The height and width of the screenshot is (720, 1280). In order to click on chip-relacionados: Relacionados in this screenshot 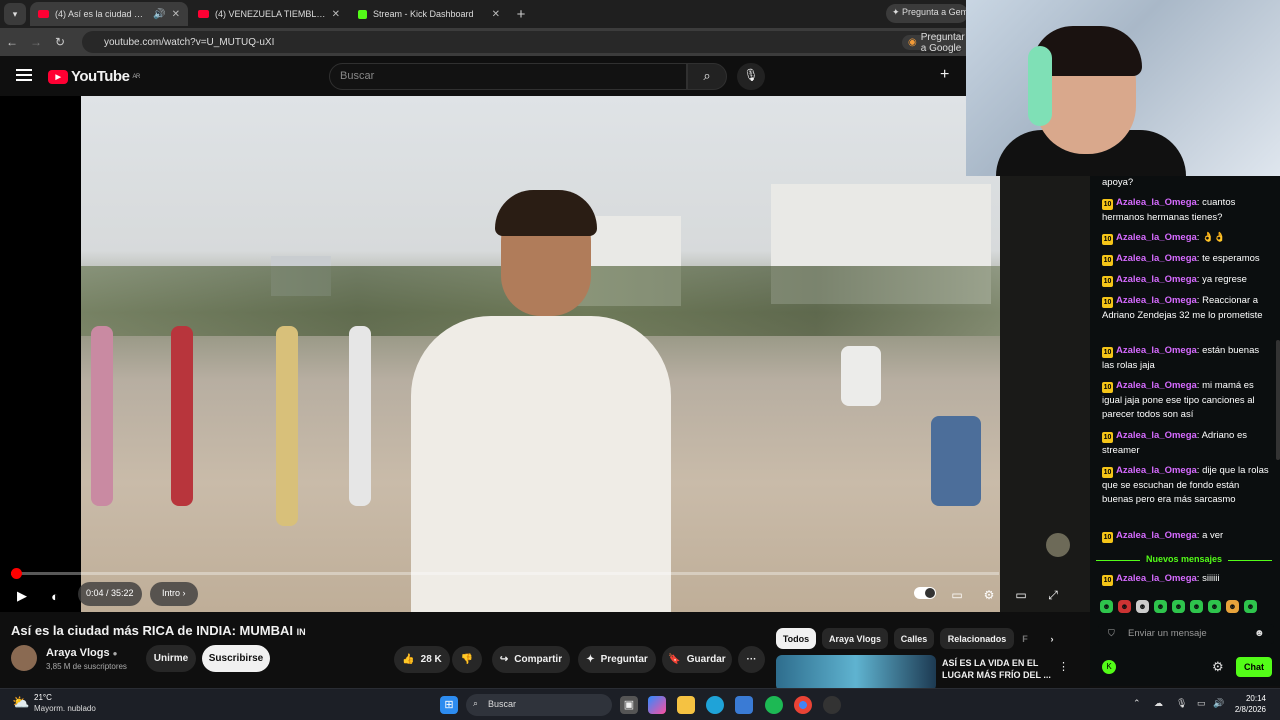, I will do `click(977, 638)`.